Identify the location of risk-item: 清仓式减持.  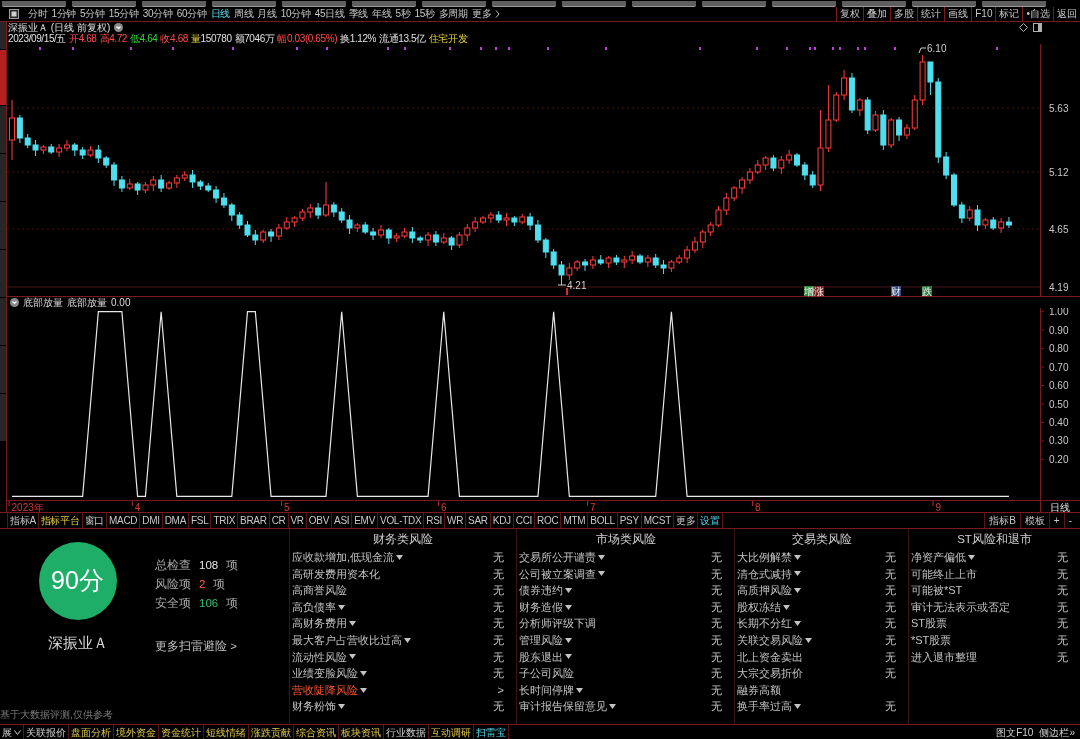
(764, 574).